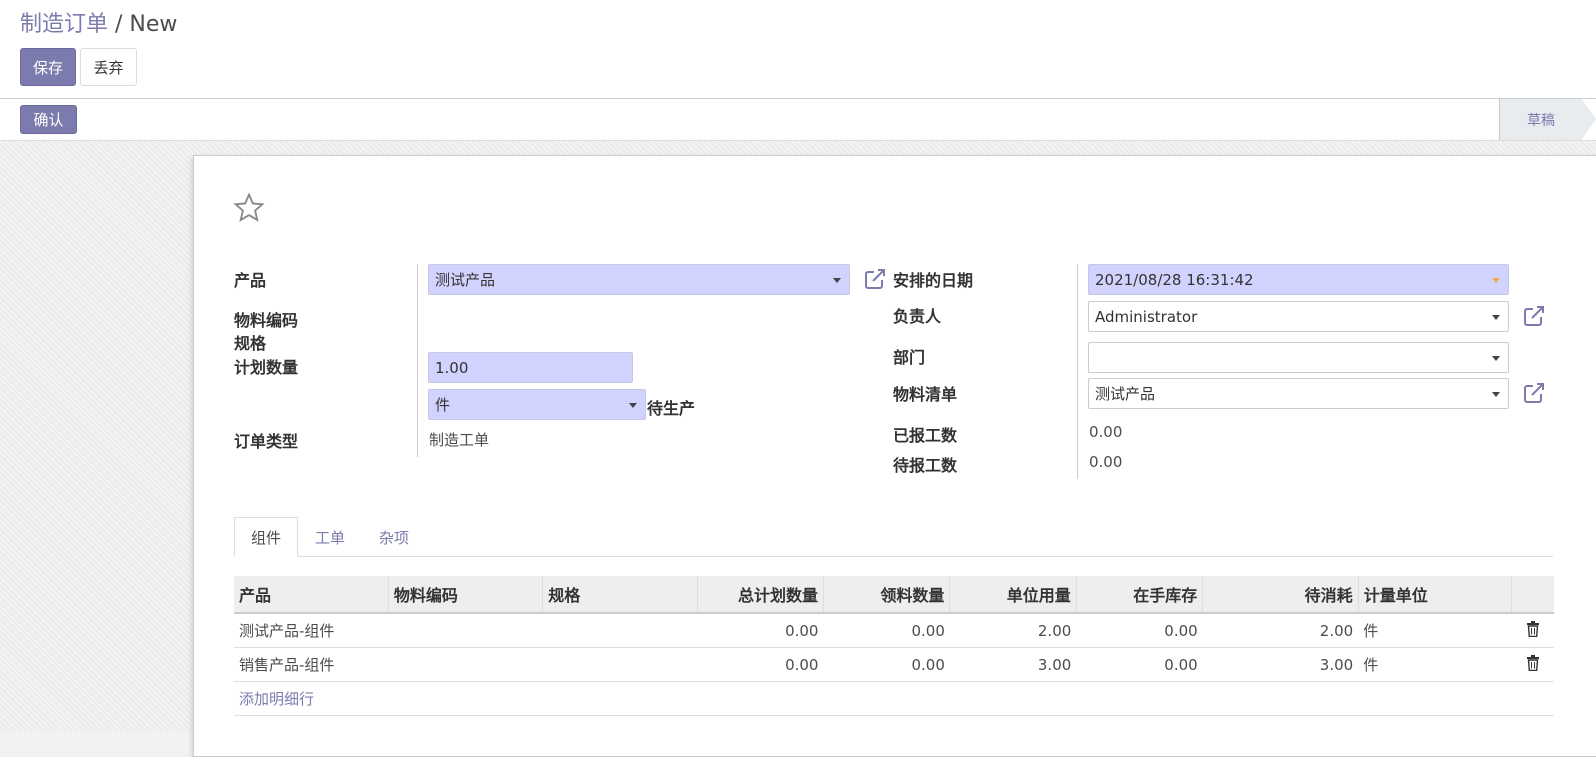  I want to click on order-type-value: 制造工单, so click(459, 440).